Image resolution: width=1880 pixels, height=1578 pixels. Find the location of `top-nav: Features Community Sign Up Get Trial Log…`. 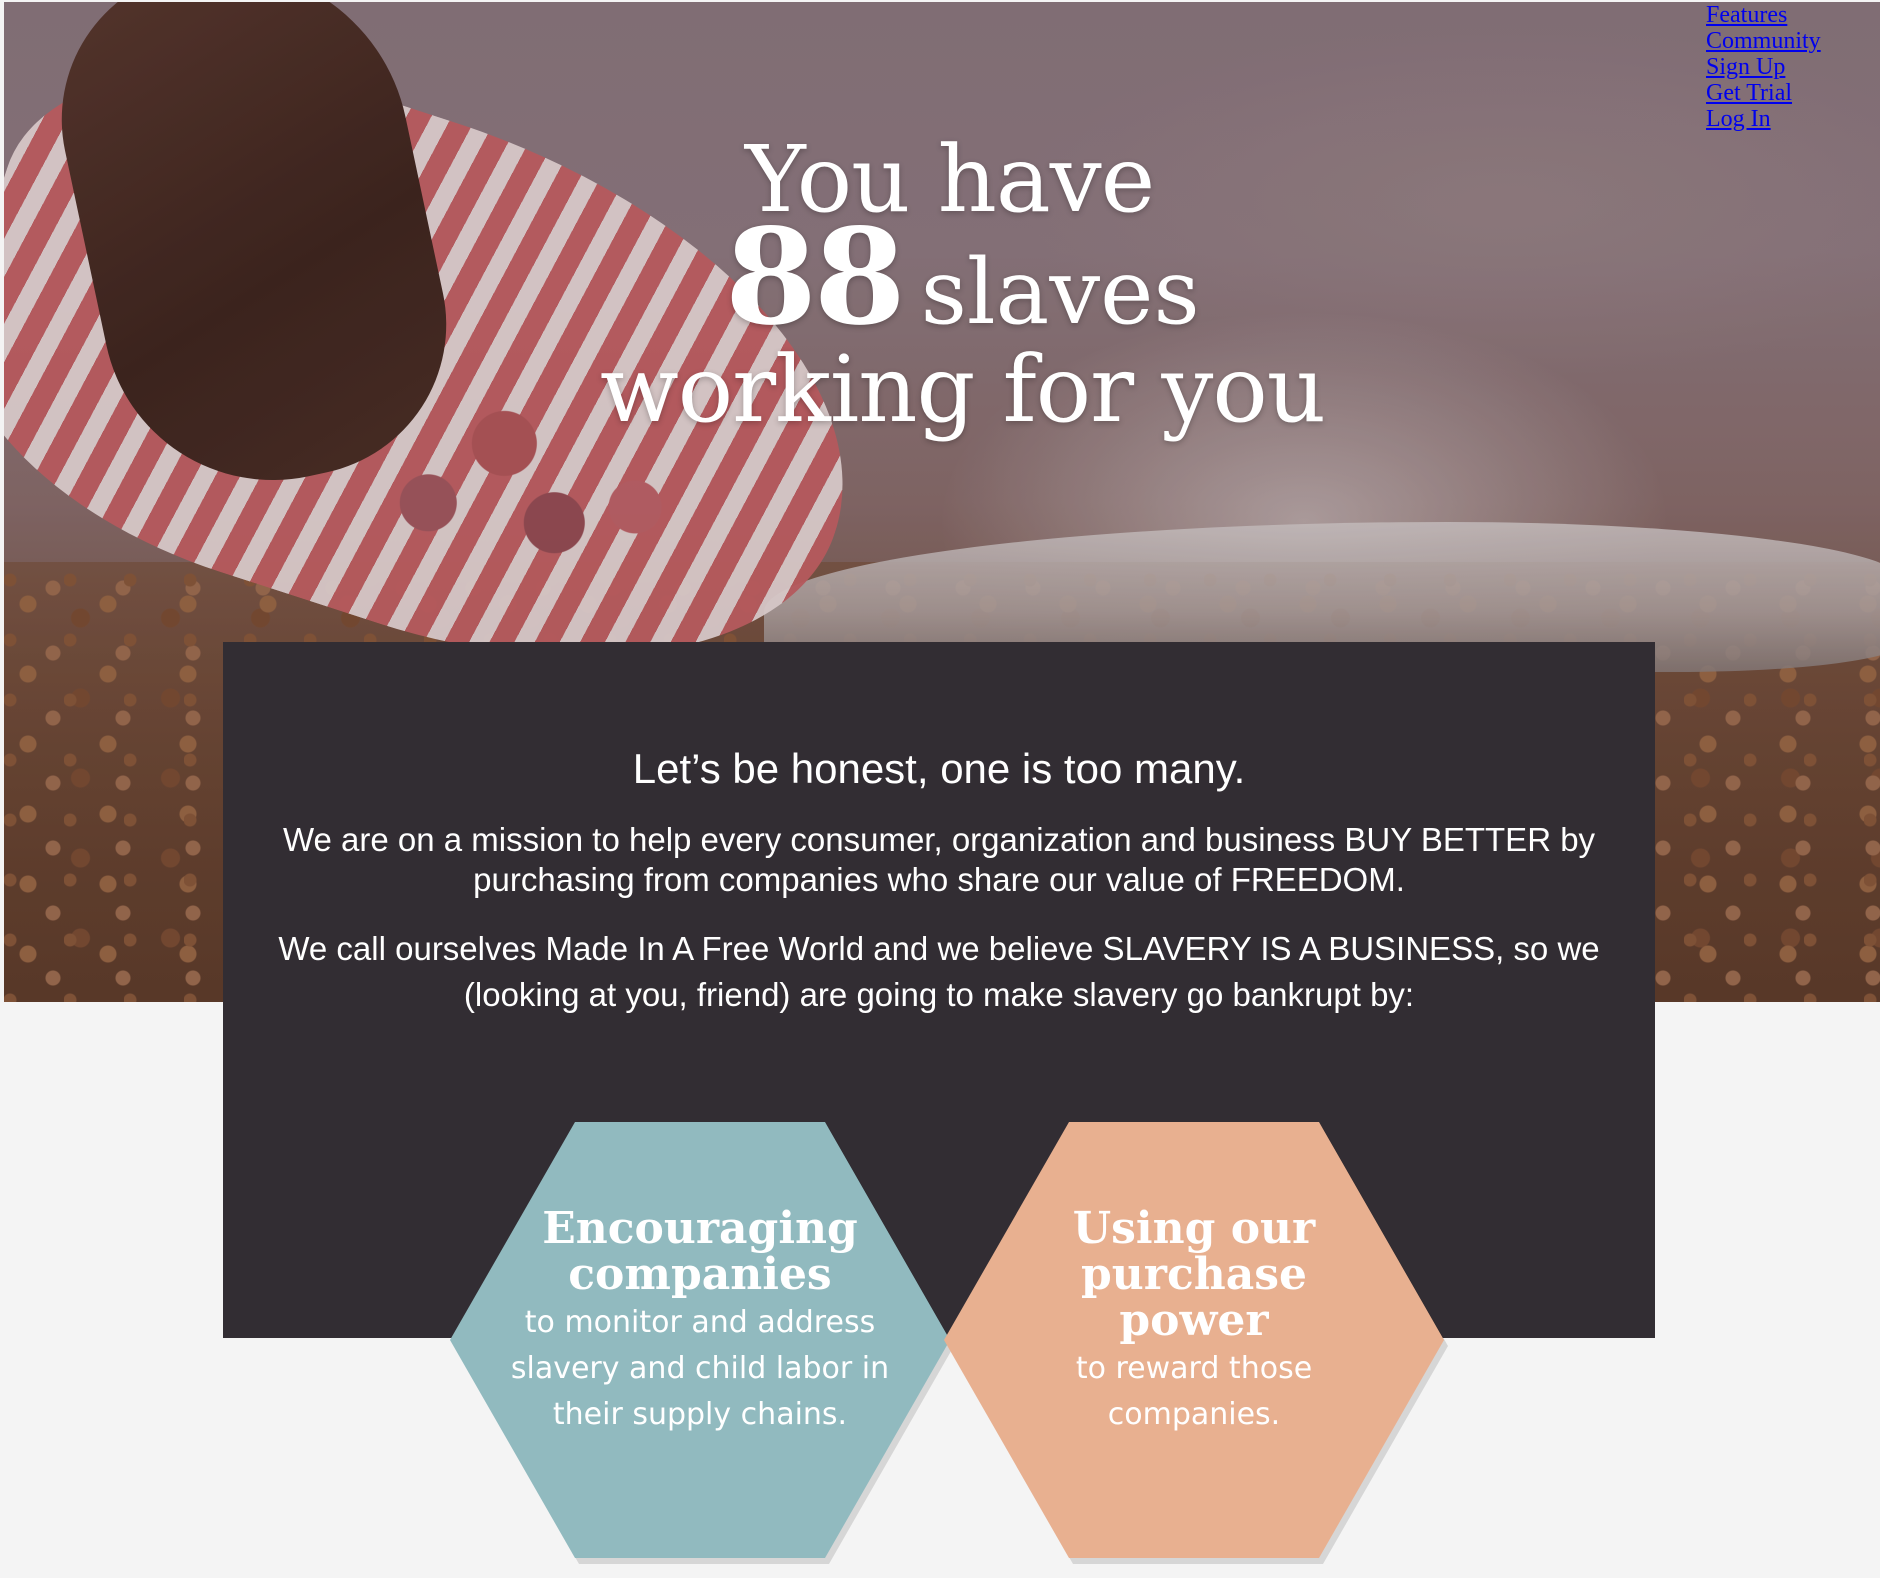

top-nav: Features Community Sign Up Get Trial Log… is located at coordinates (1791, 67).